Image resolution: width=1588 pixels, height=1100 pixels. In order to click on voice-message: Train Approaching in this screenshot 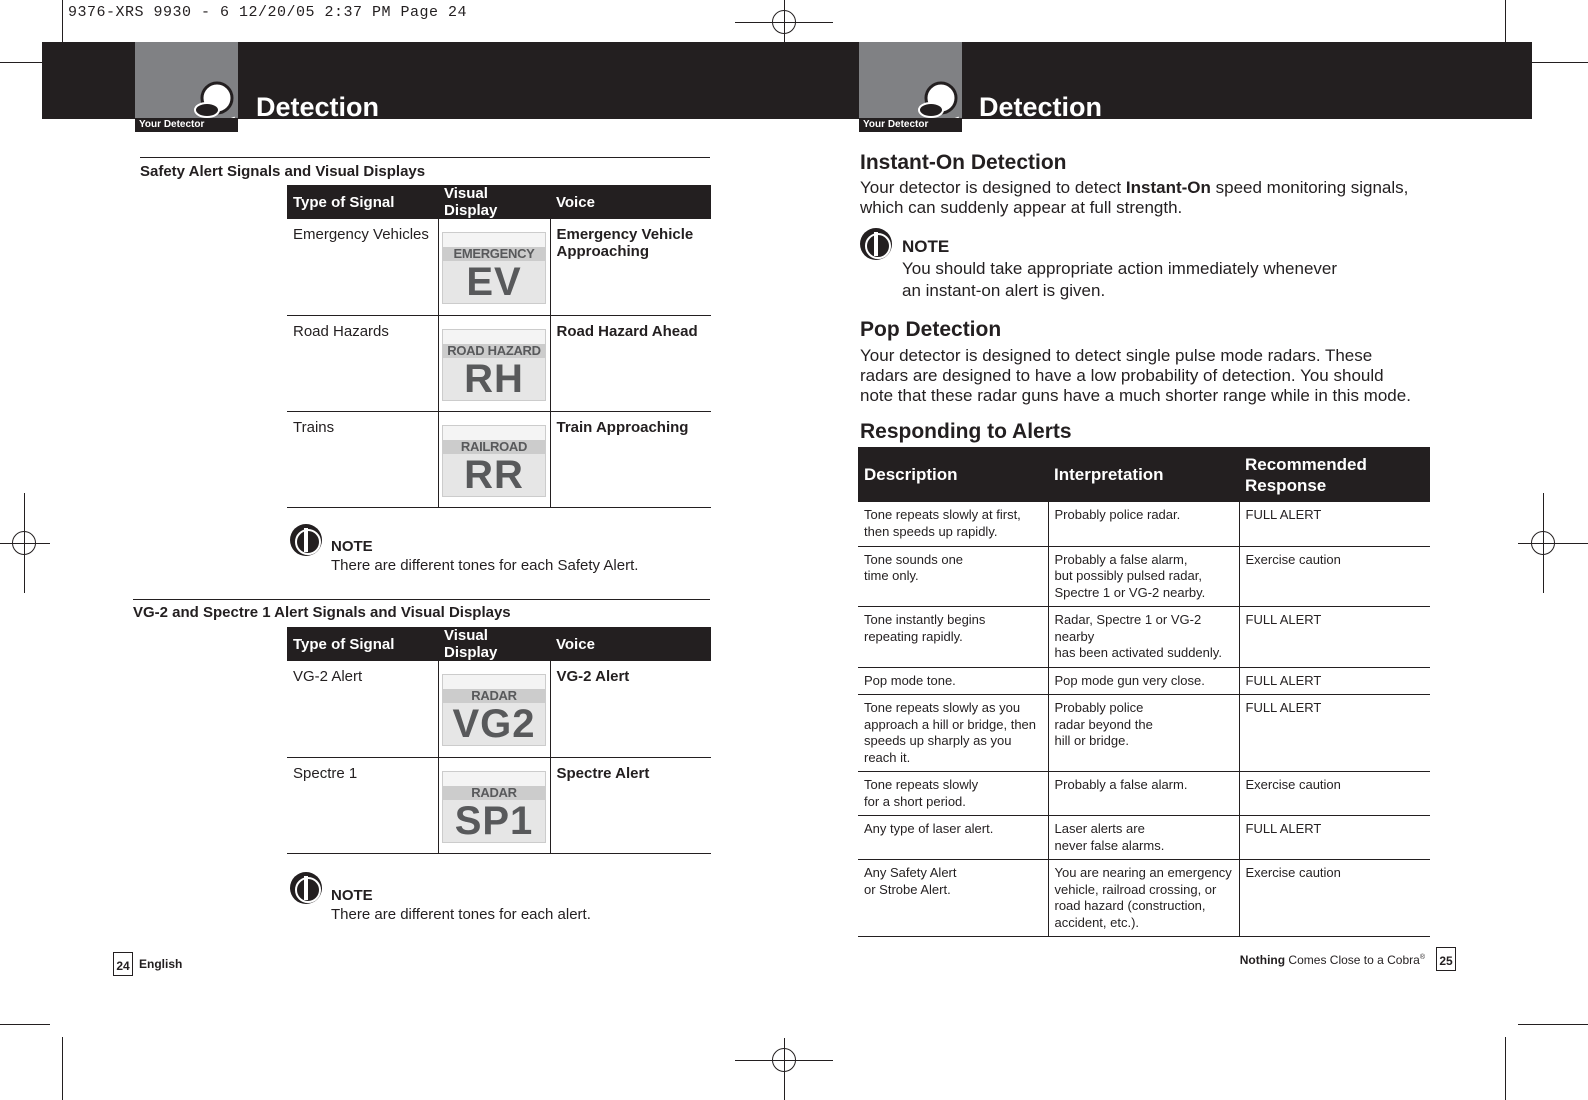, I will do `click(630, 459)`.